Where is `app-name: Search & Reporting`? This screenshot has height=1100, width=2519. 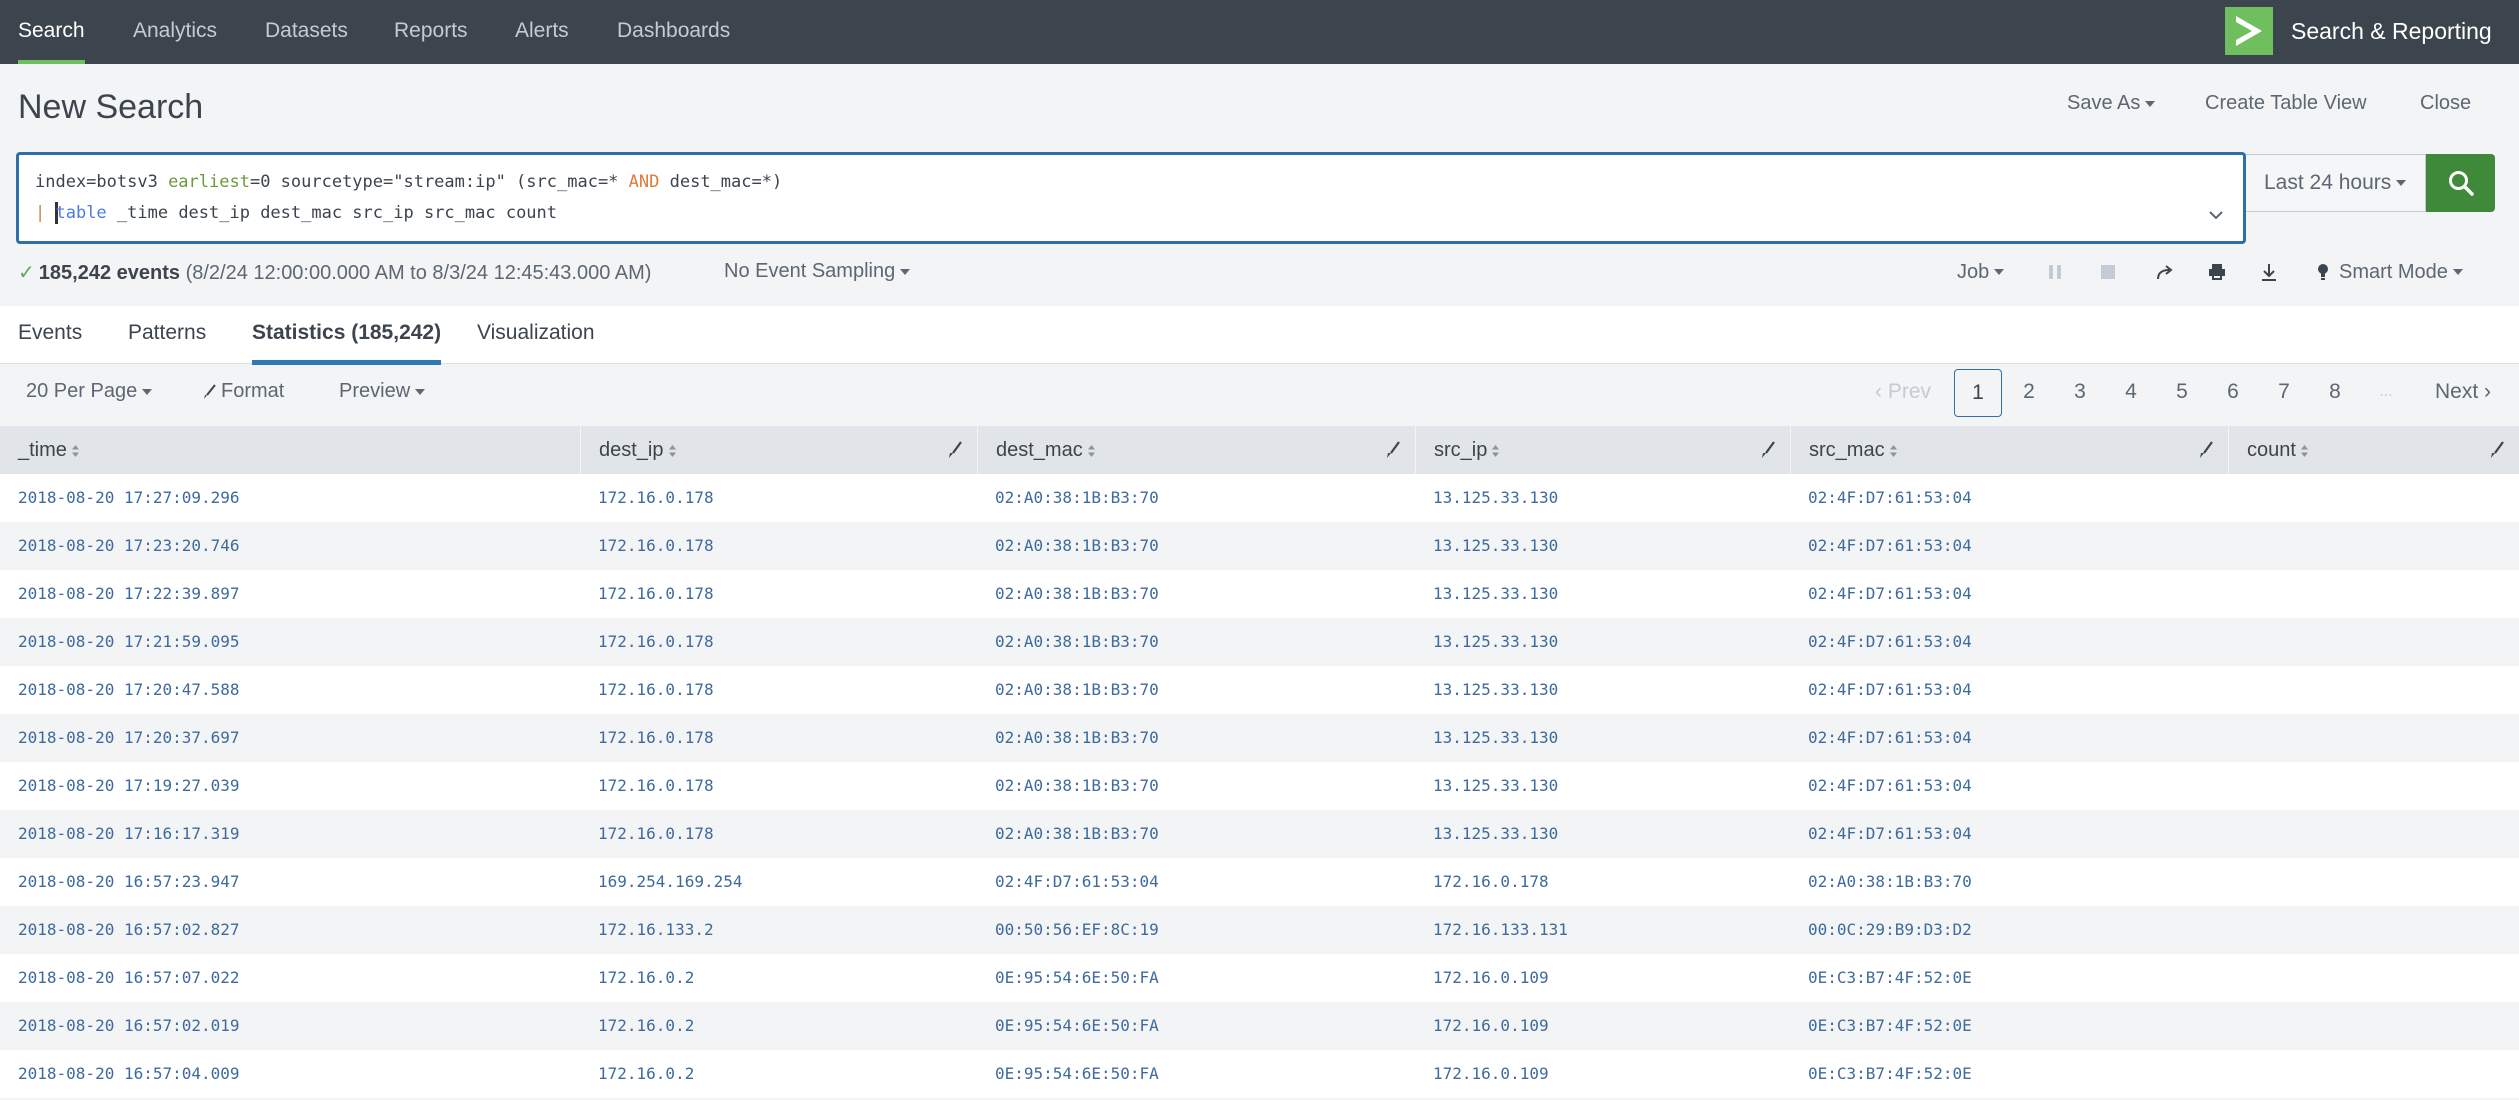 app-name: Search & Reporting is located at coordinates (2391, 32).